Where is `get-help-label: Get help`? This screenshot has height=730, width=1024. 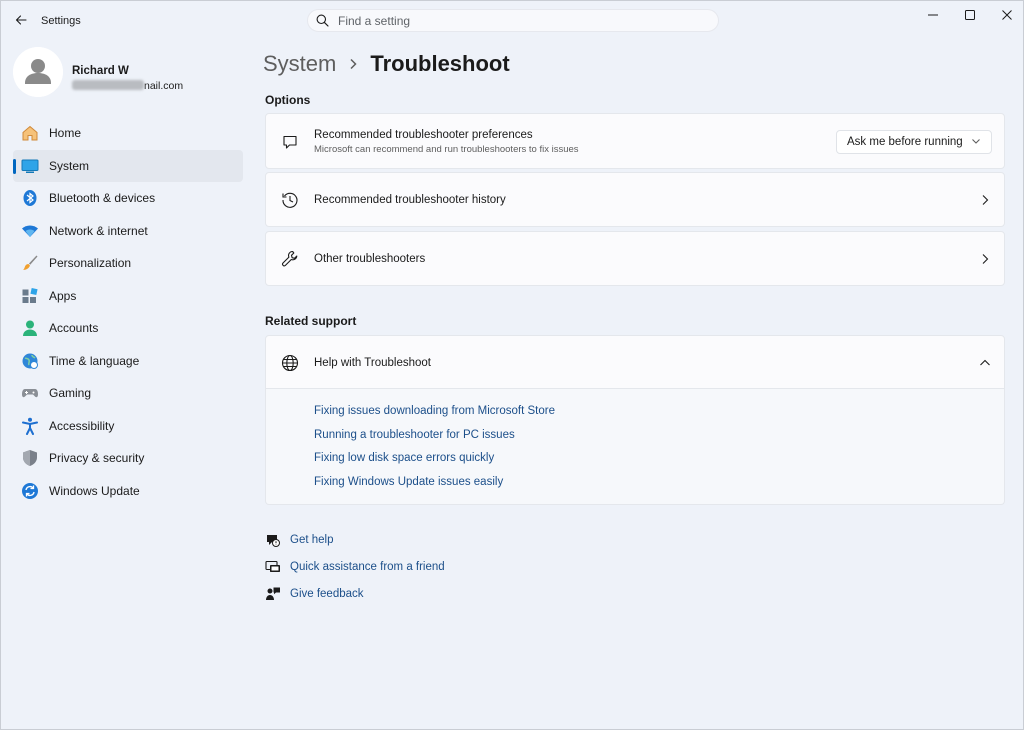 get-help-label: Get help is located at coordinates (312, 540).